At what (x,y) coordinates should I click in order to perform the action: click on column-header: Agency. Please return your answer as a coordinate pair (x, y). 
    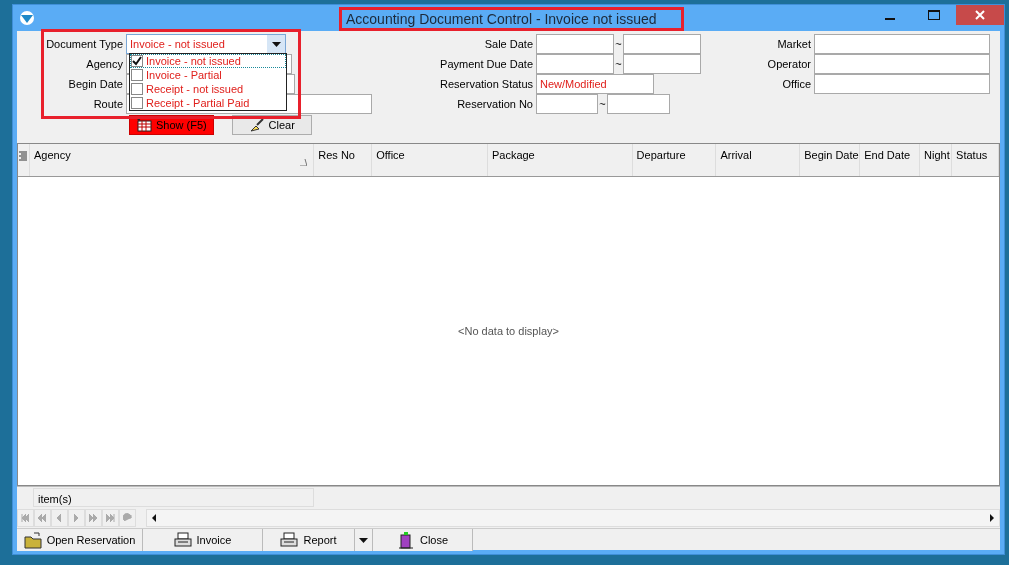
    Looking at the image, I should click on (172, 160).